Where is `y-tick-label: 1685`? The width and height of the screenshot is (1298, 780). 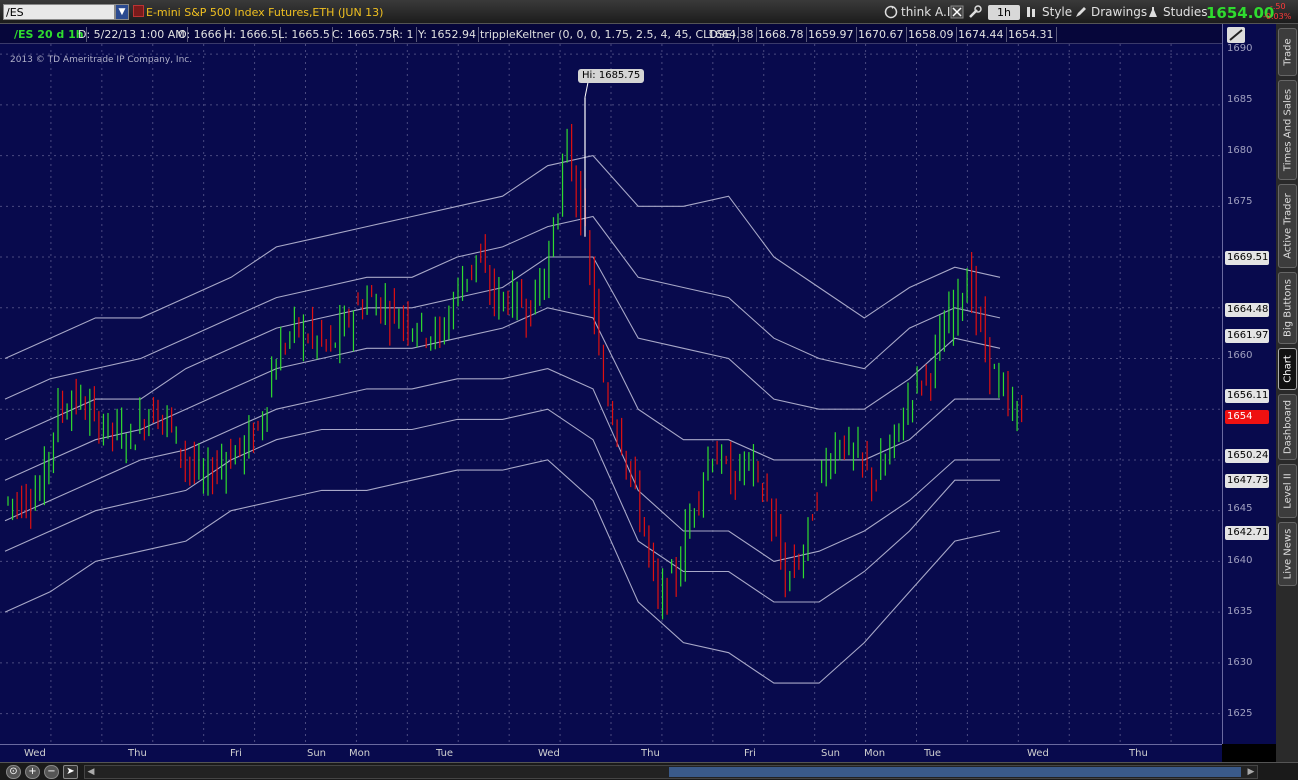
y-tick-label: 1685 is located at coordinates (1240, 99).